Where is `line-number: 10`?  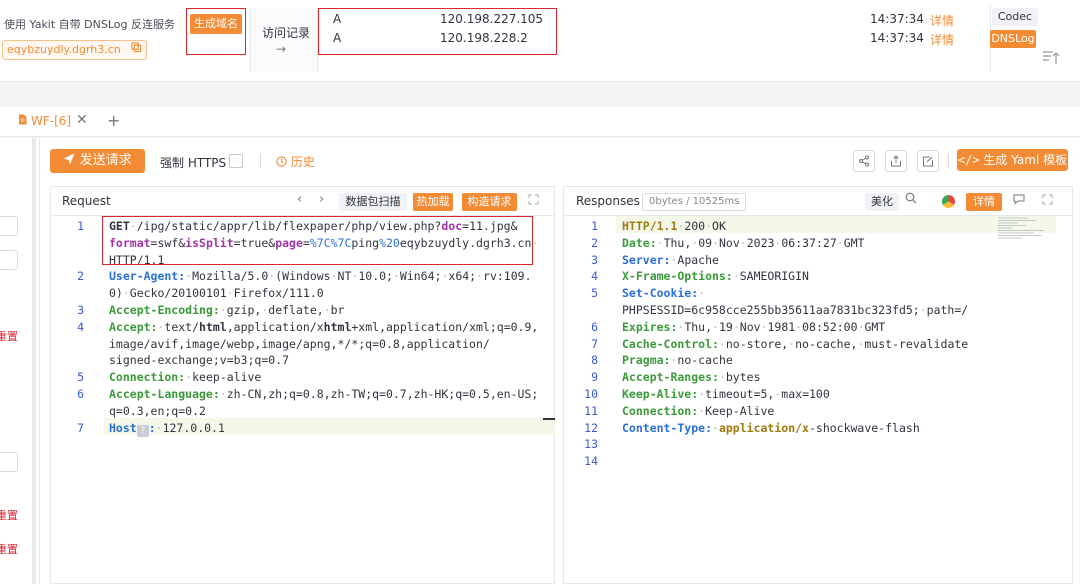
line-number: 10 is located at coordinates (591, 394).